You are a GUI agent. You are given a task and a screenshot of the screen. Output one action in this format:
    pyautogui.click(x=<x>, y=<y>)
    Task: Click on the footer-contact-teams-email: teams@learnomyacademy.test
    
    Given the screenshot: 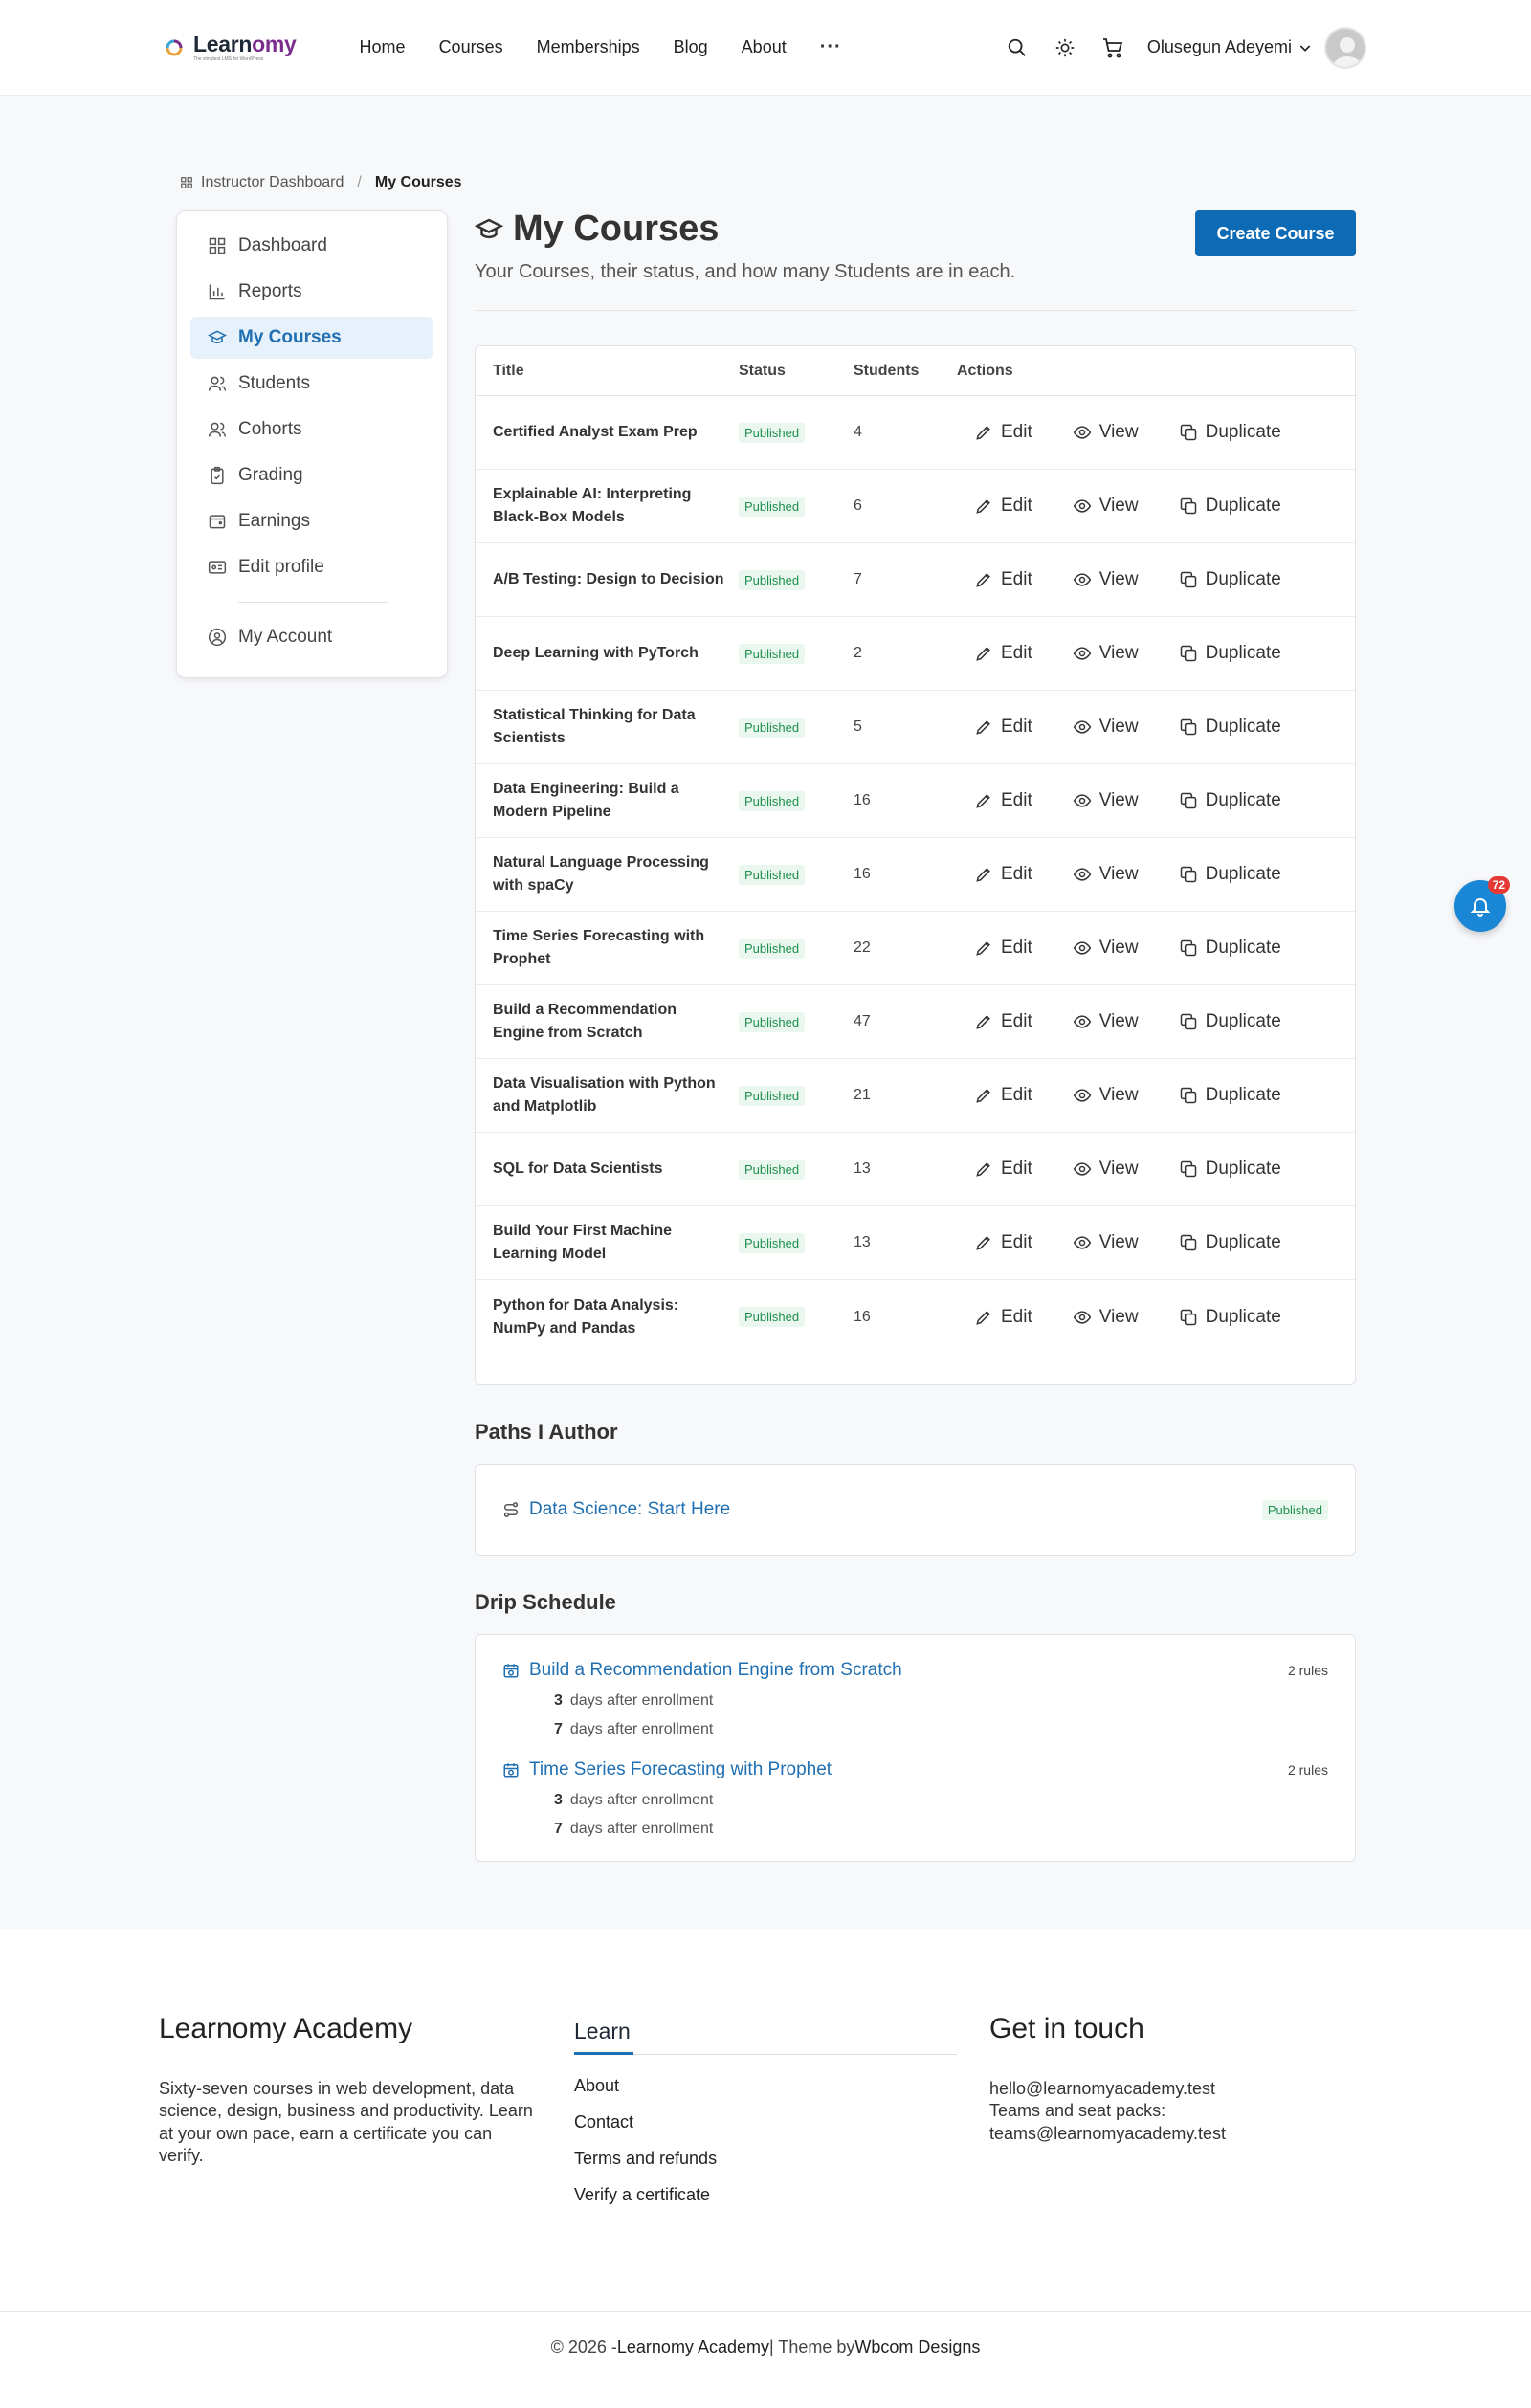 What is the action you would take?
    pyautogui.click(x=1197, y=2134)
    